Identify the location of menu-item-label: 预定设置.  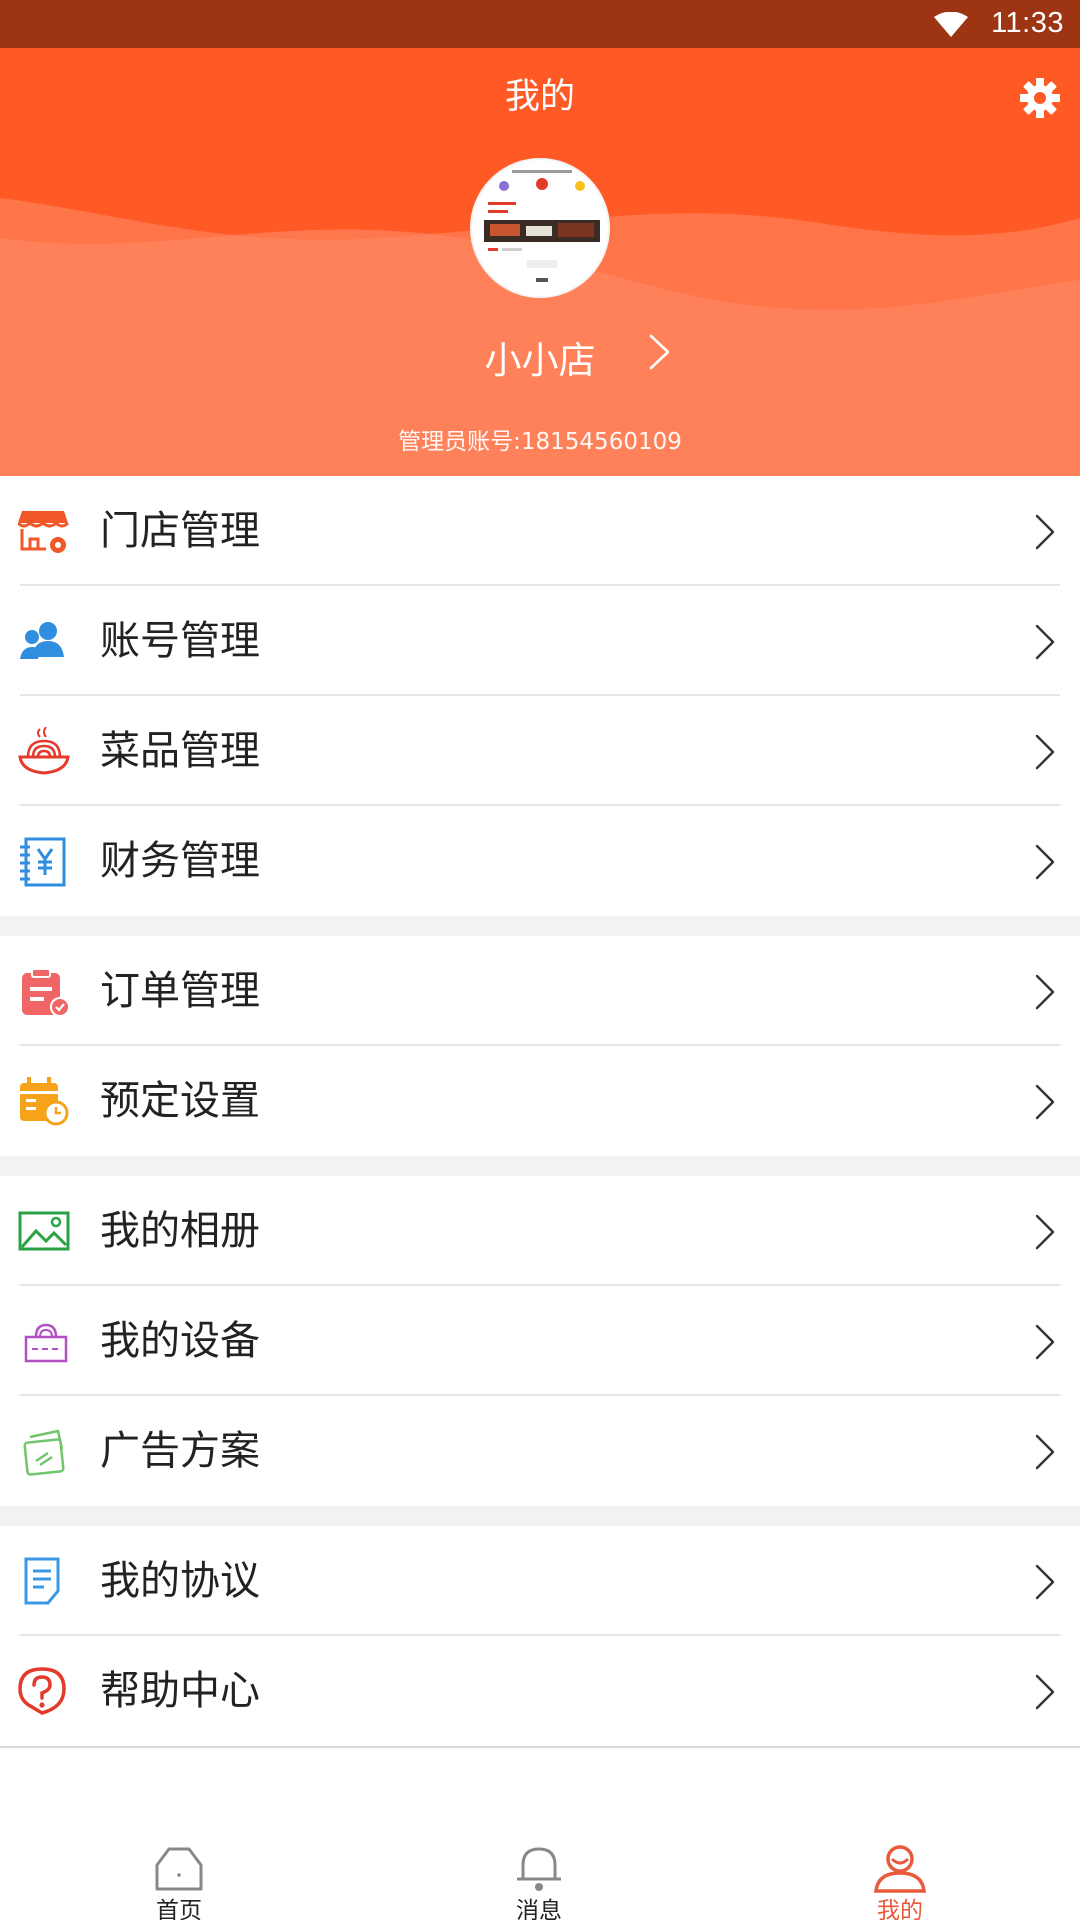
(180, 1101).